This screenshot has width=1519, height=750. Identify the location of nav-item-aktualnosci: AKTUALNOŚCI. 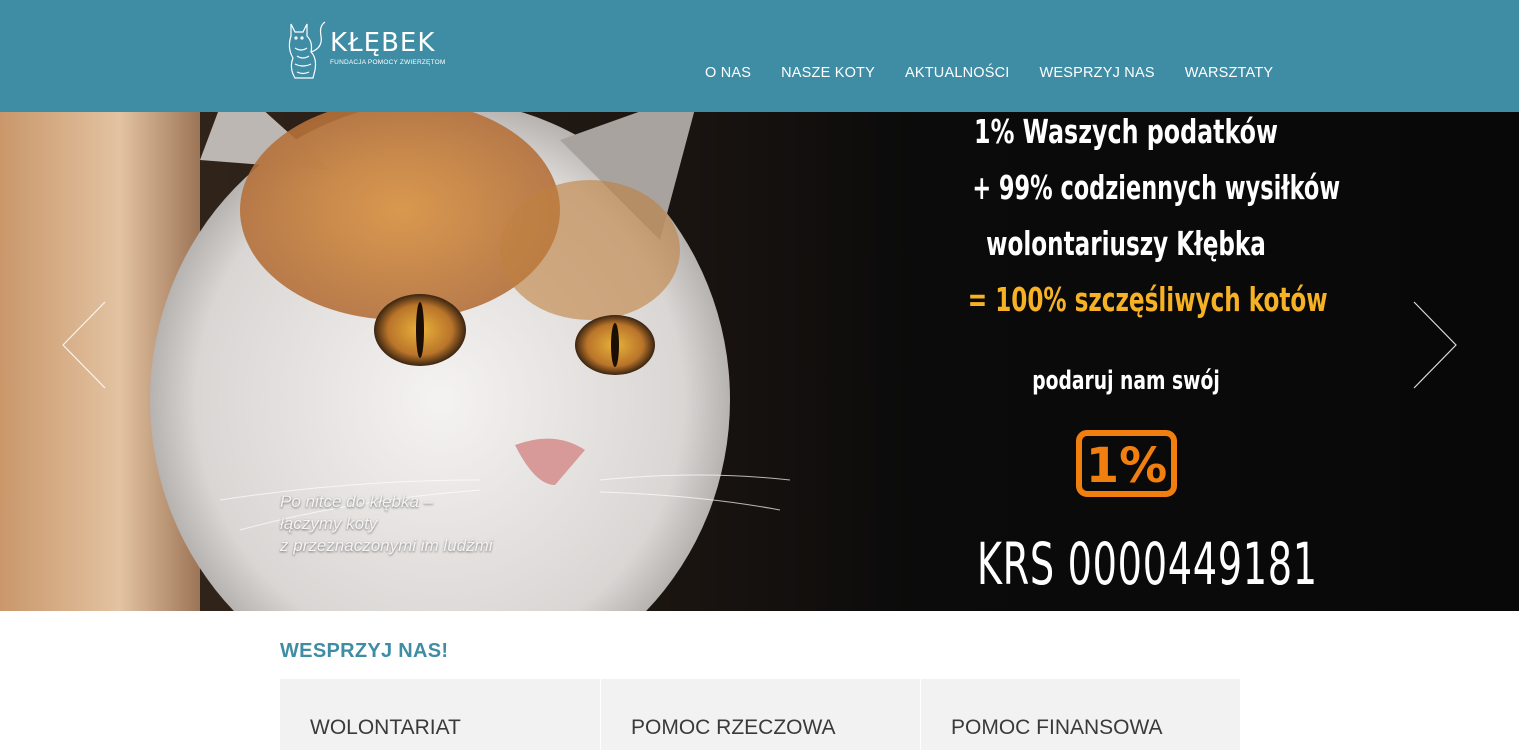
(957, 75).